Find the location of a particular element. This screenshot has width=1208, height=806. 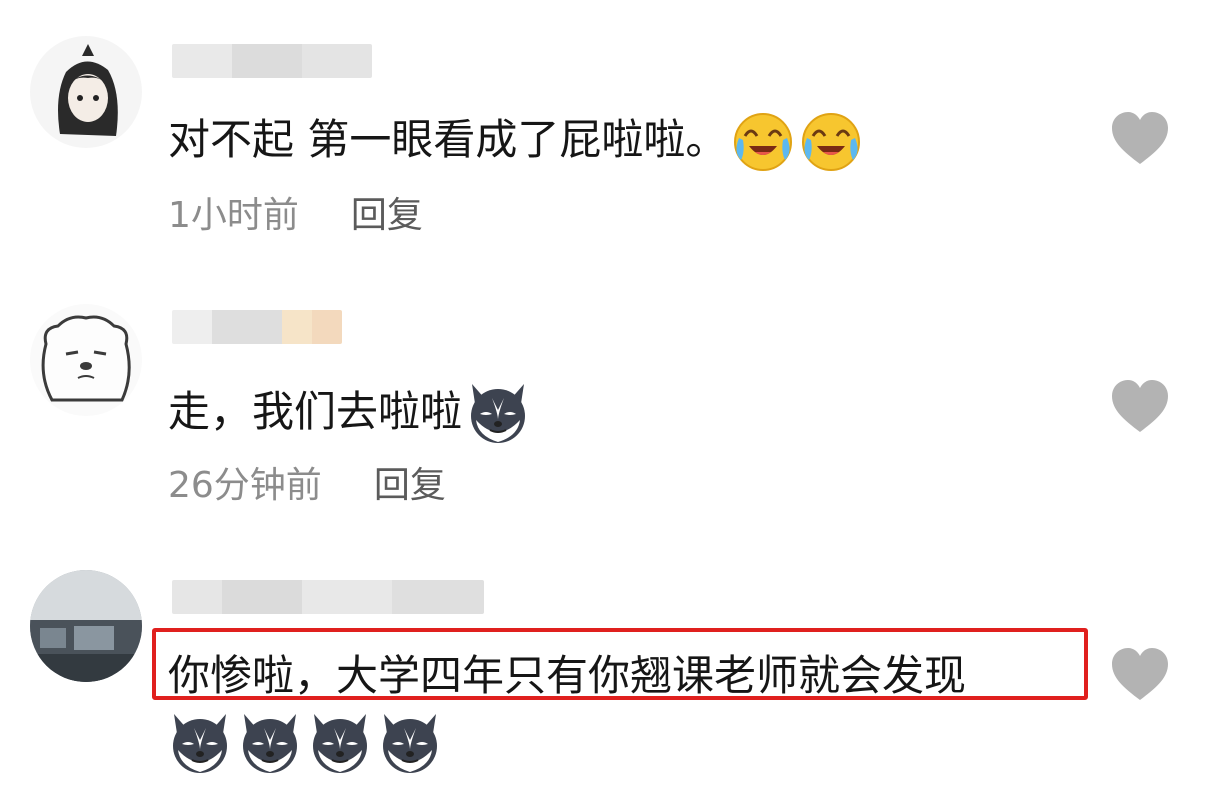

highlight-box is located at coordinates (620, 664).